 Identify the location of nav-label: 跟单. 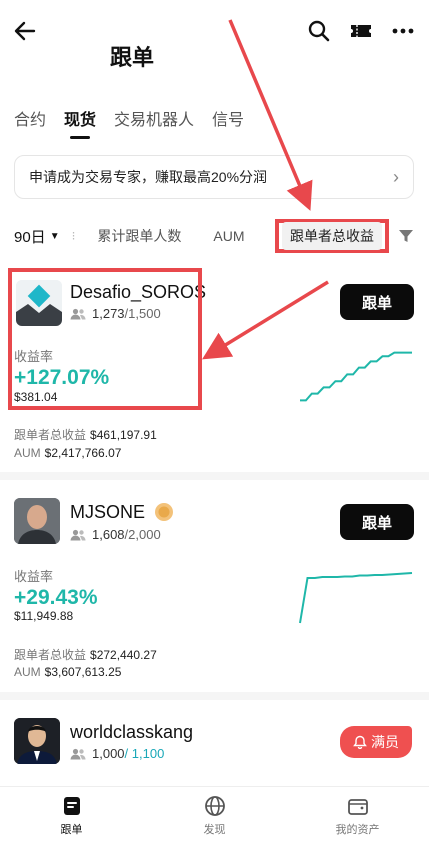
(71, 830).